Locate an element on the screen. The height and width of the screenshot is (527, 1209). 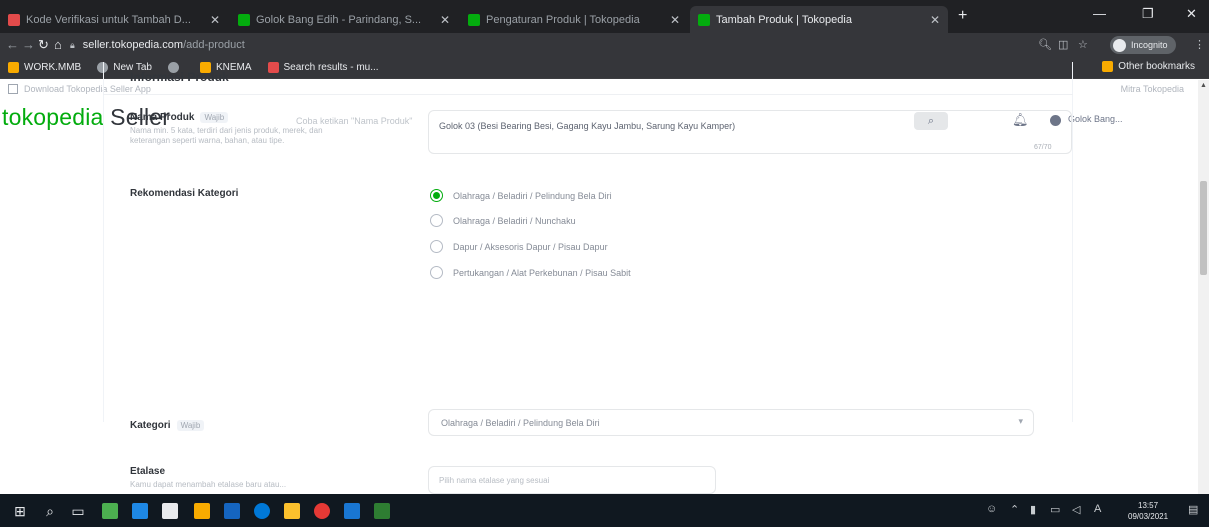
clock-time: 13:57 is located at coordinates (1148, 505).